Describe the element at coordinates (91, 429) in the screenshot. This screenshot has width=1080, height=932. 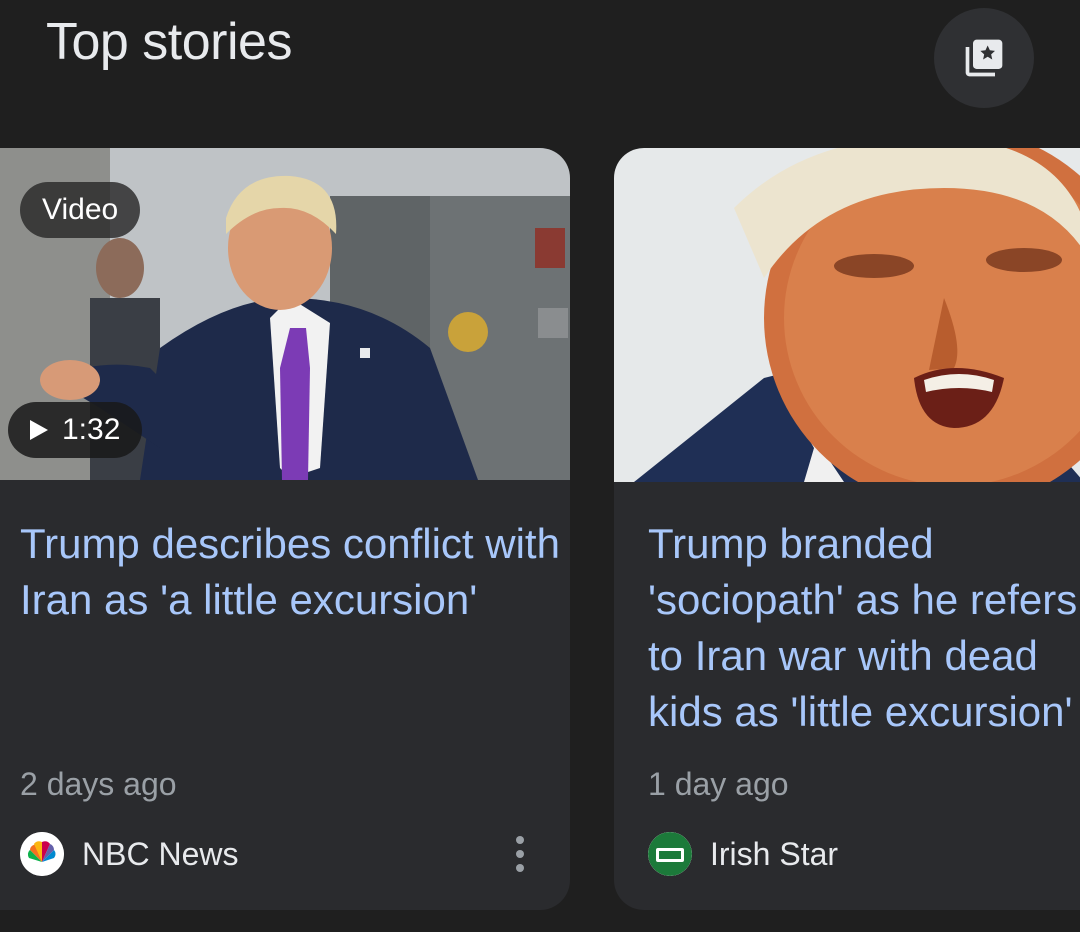
I see `duration-text: 1:32` at that location.